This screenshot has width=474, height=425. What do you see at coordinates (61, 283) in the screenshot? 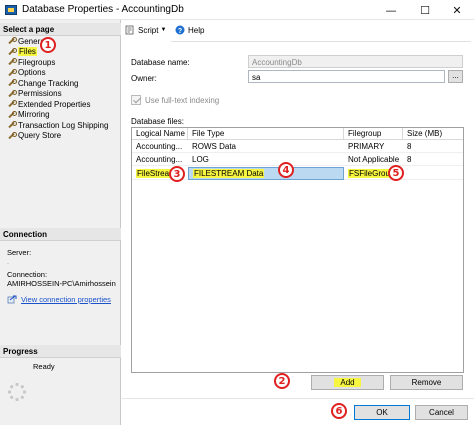
I see `connection-value: AMIRHOSSEIN-PC\Amirhossein` at bounding box center [61, 283].